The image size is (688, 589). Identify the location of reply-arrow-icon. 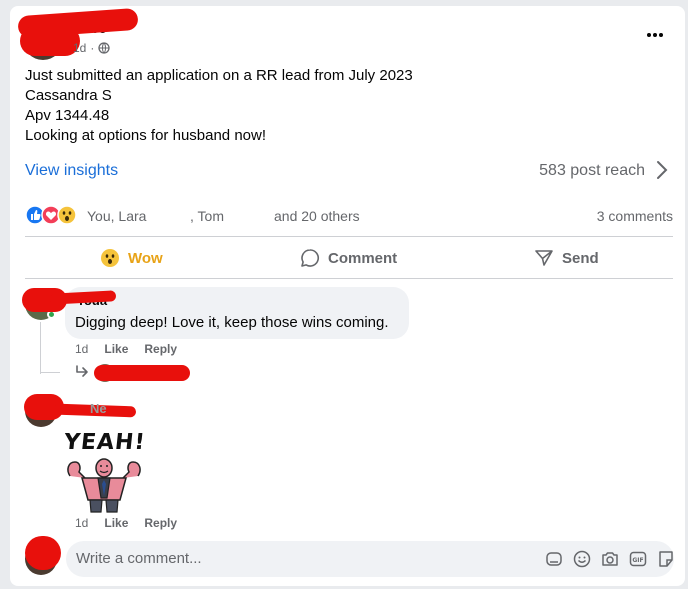
(82, 372).